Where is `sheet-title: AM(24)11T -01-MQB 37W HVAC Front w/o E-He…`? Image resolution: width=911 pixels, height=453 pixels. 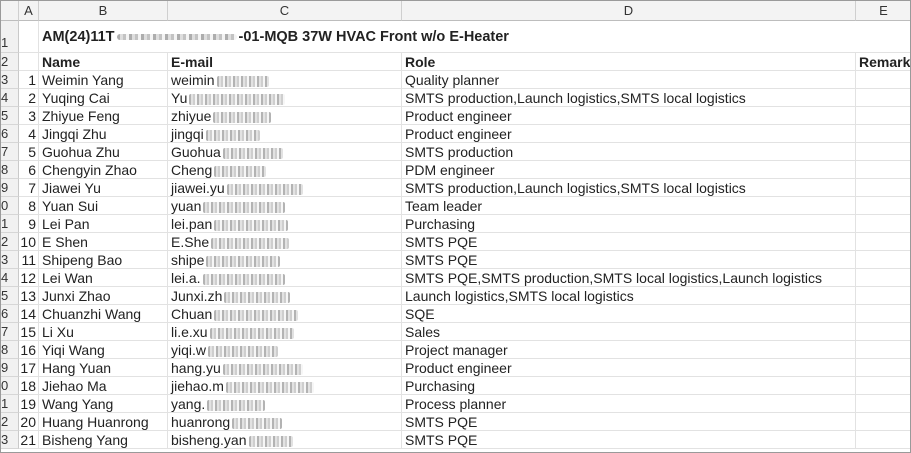
sheet-title: AM(24)11T -01-MQB 37W HVAC Front w/o E-He… is located at coordinates (447, 37).